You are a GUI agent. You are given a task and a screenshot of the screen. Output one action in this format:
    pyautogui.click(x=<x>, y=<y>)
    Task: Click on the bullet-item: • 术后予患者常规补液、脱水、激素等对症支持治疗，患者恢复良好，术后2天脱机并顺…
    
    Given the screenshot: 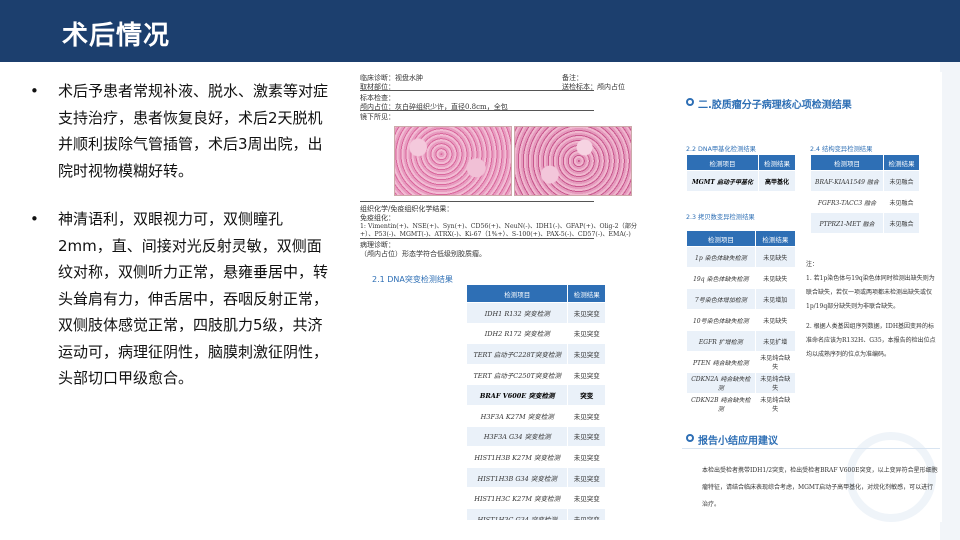 What is the action you would take?
    pyautogui.click(x=180, y=131)
    